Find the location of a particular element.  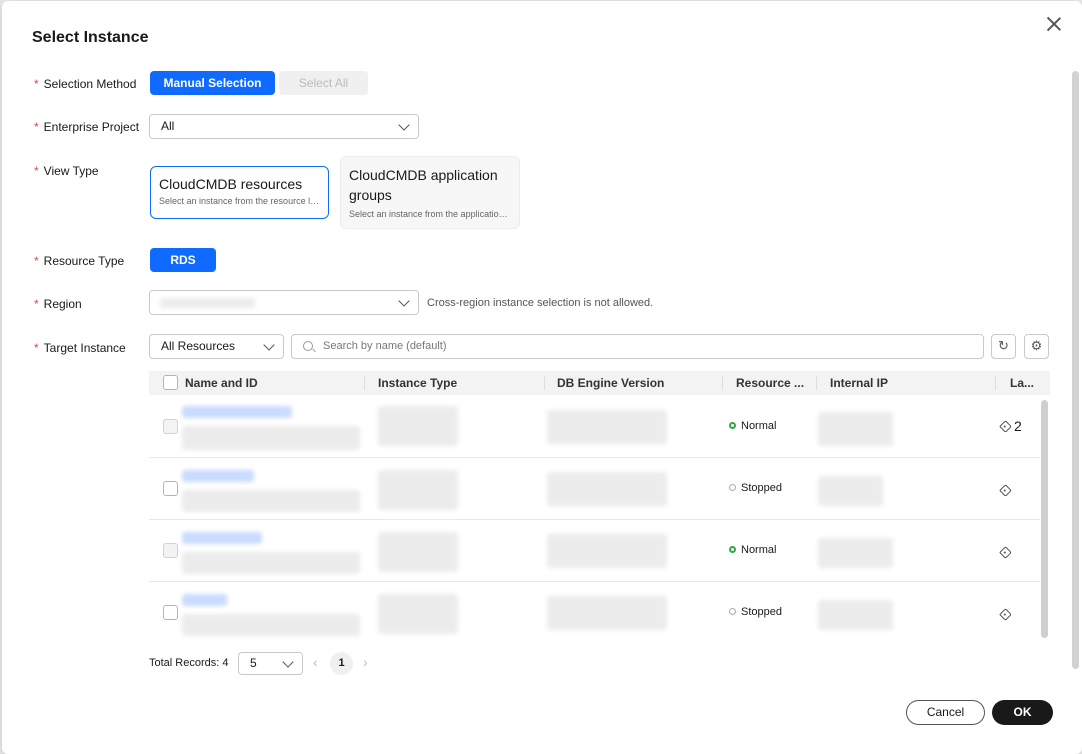

tag-count: 2 is located at coordinates (1018, 426).